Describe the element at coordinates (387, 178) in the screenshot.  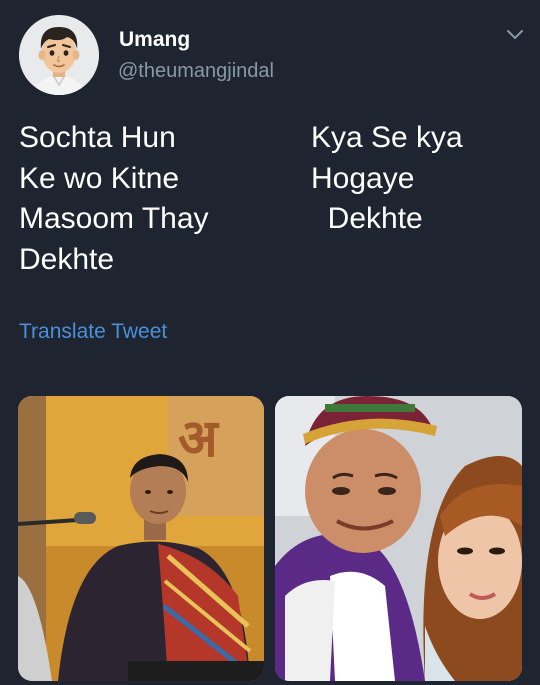
I see `tweet-text-right: Kya Se kya Hogaye Dekhte` at that location.